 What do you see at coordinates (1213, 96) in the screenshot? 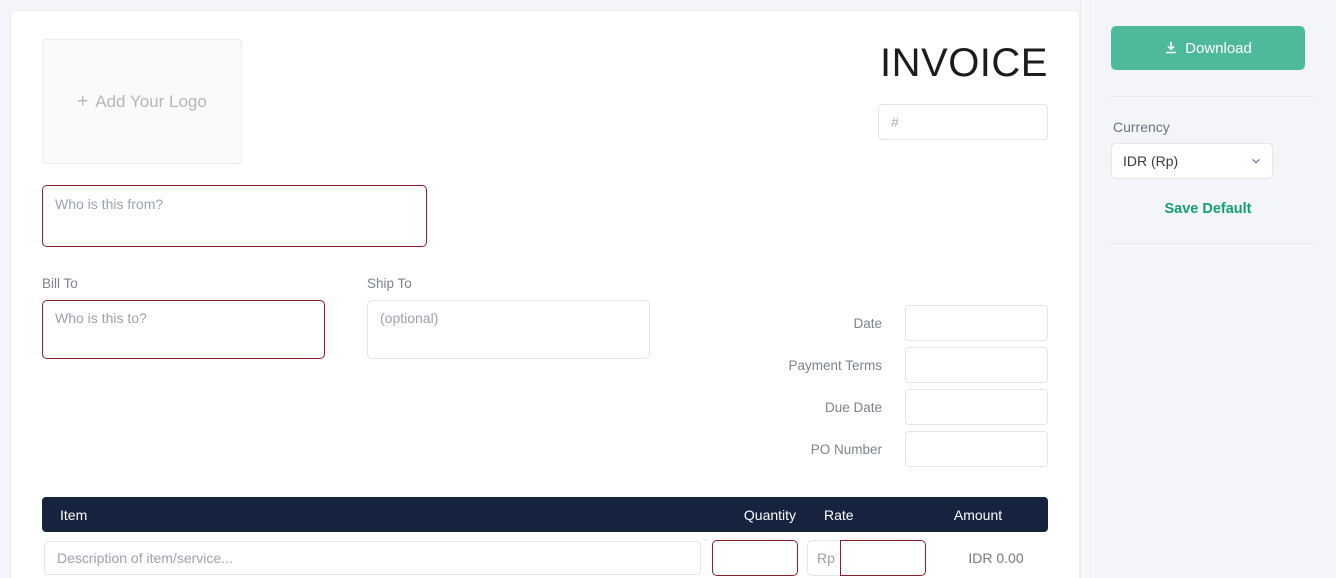
I see `sidebar-divider-top` at bounding box center [1213, 96].